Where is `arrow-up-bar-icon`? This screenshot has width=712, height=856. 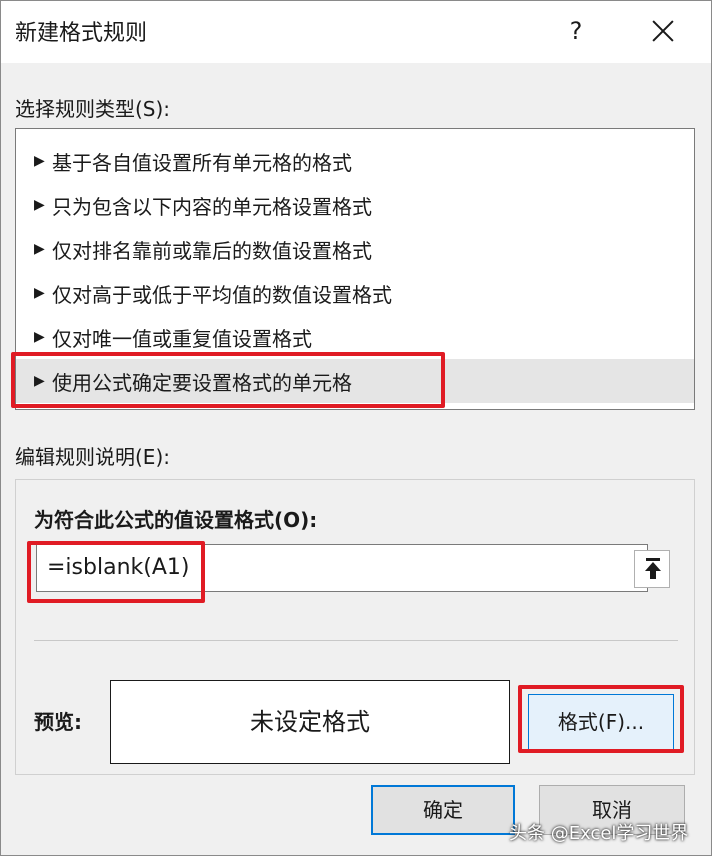 arrow-up-bar-icon is located at coordinates (653, 568).